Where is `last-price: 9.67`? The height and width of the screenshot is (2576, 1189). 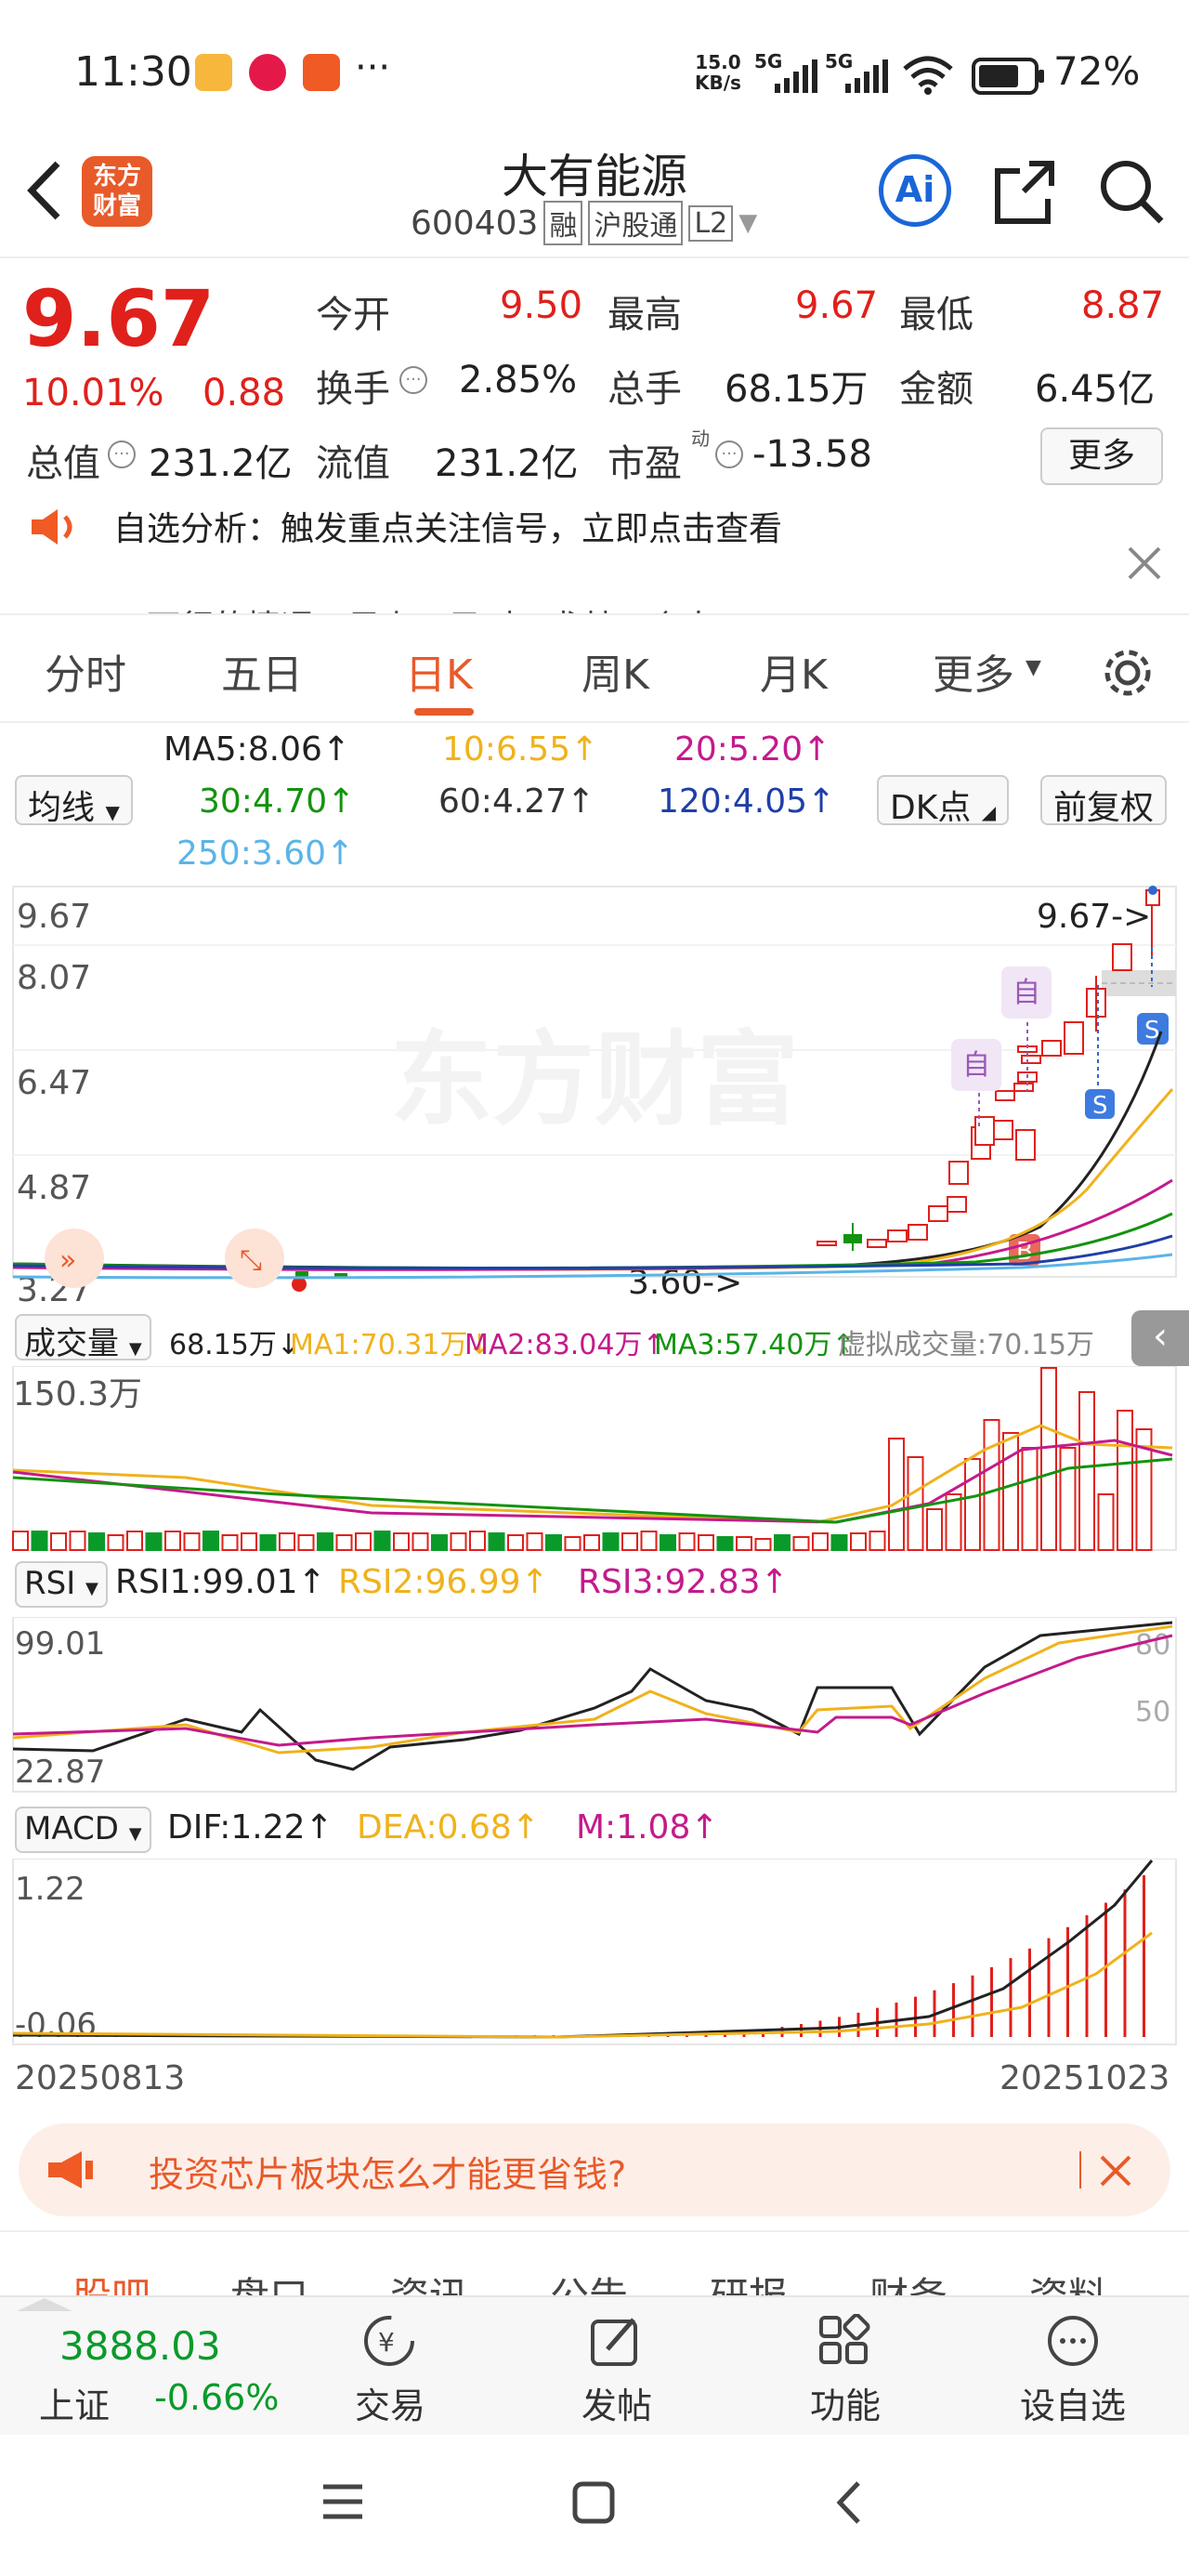
last-price: 9.67 is located at coordinates (119, 318).